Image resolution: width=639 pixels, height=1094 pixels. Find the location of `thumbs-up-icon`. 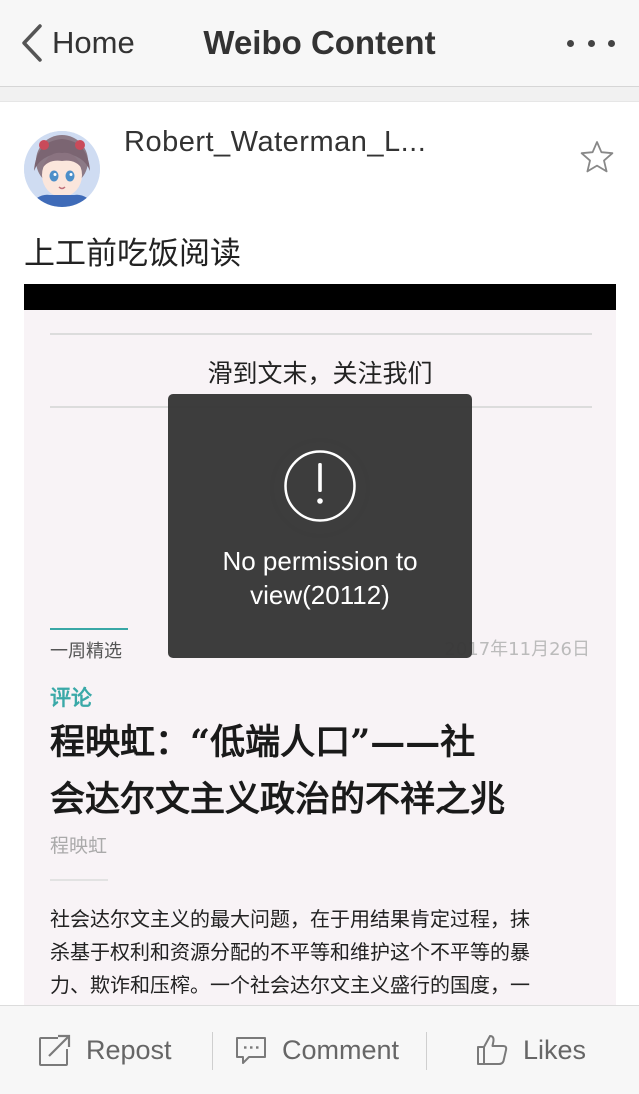

thumbs-up-icon is located at coordinates (492, 1050).